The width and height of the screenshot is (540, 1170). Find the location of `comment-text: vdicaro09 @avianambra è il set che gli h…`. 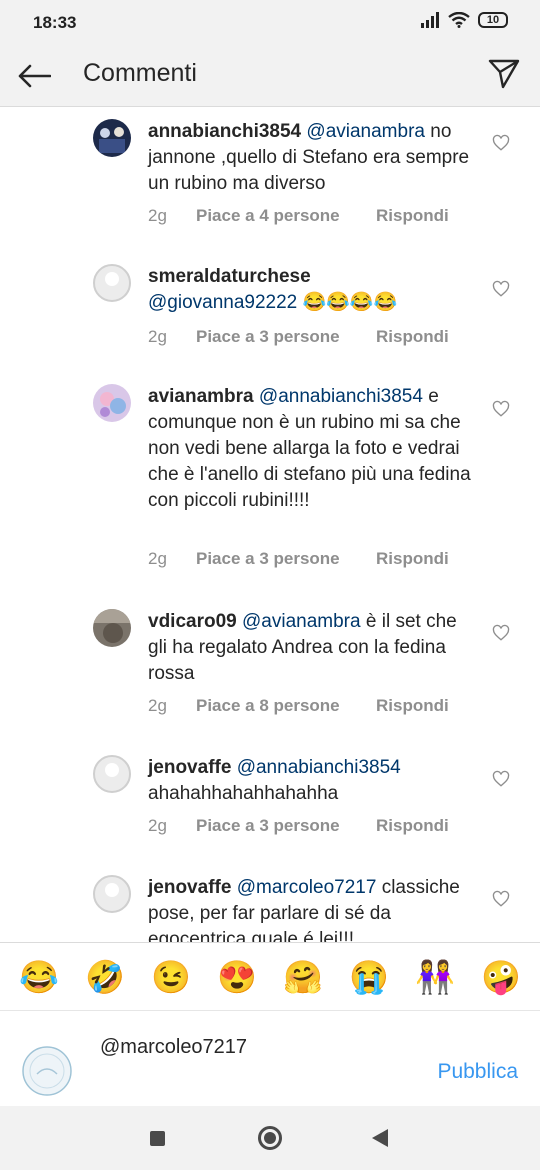

comment-text: vdicaro09 @avianambra è il set che gli h… is located at coordinates (313, 648).